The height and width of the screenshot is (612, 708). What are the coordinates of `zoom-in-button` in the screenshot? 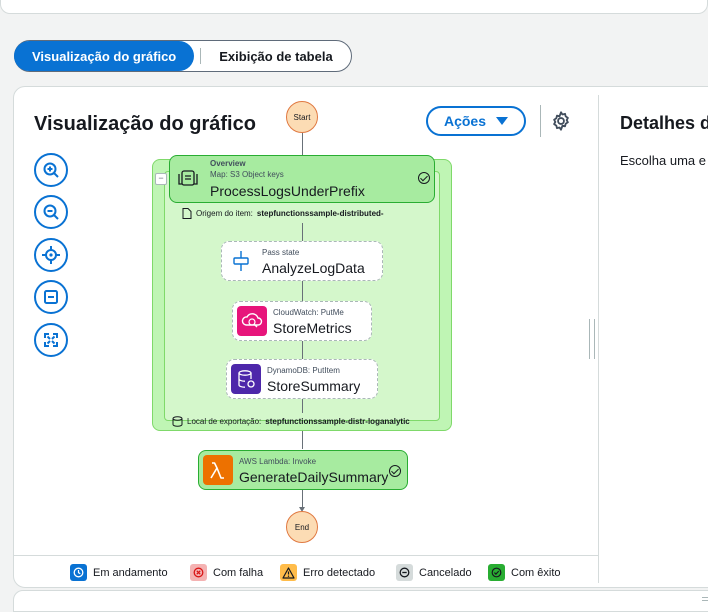 It's located at (51, 170).